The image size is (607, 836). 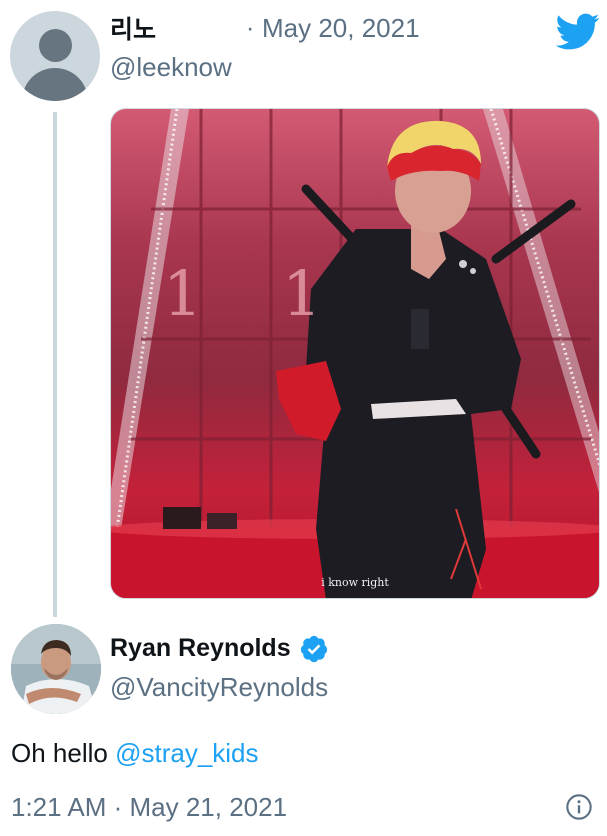 What do you see at coordinates (133, 28) in the screenshot?
I see `author-display-name: 리노` at bounding box center [133, 28].